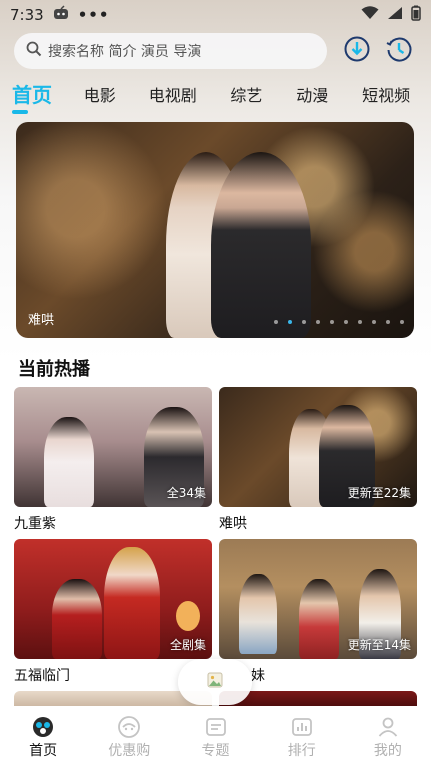 This screenshot has width=431, height=766. Describe the element at coordinates (318, 523) in the screenshot. I see `show-title: 难哄` at that location.